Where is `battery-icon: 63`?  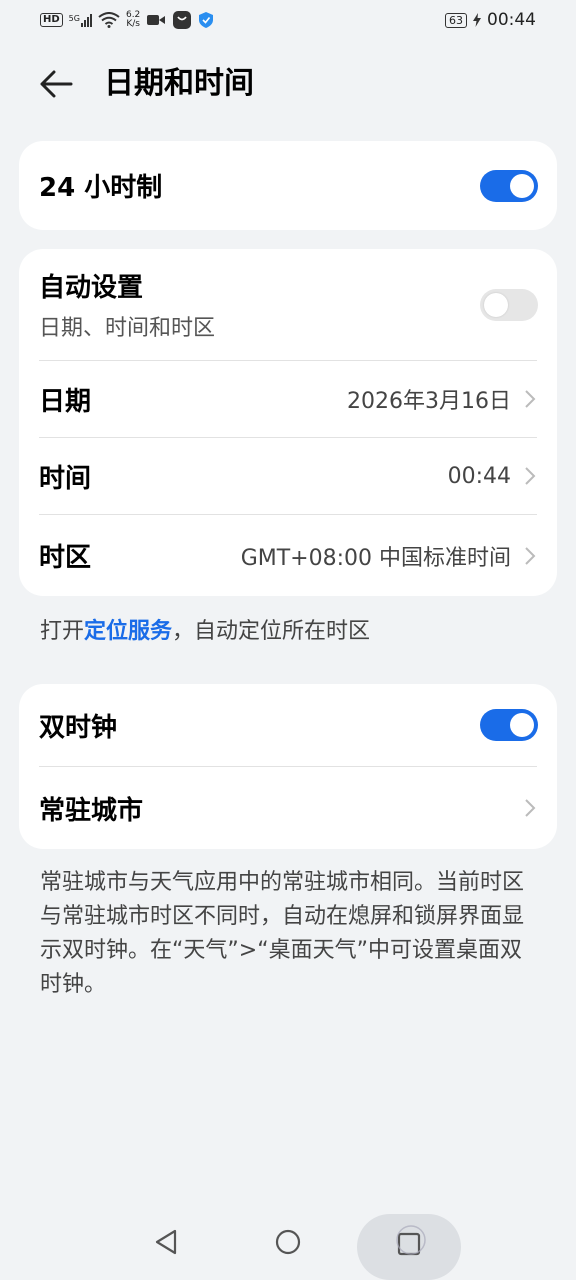 battery-icon: 63 is located at coordinates (456, 20).